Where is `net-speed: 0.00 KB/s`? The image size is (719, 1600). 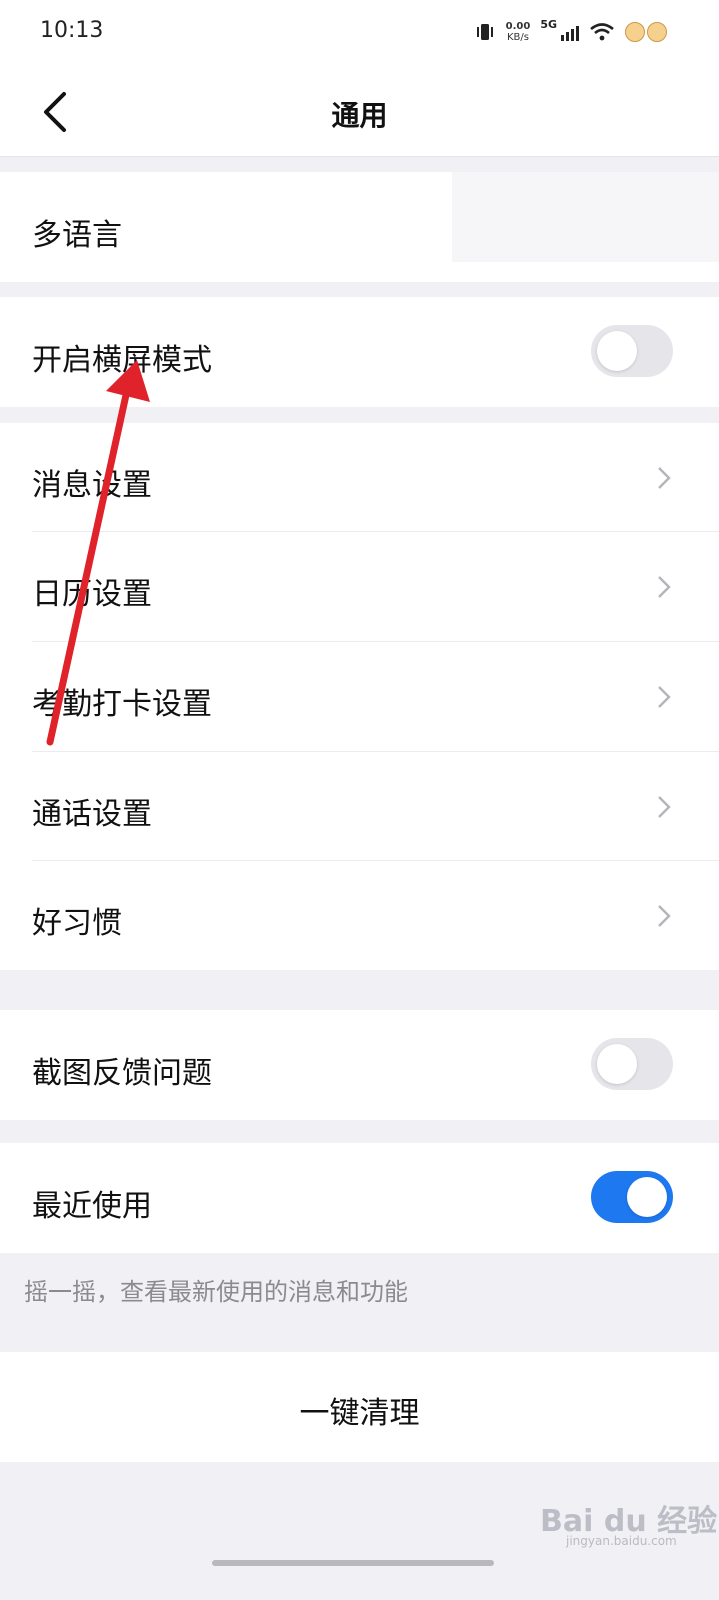
net-speed: 0.00 KB/s is located at coordinates (518, 32).